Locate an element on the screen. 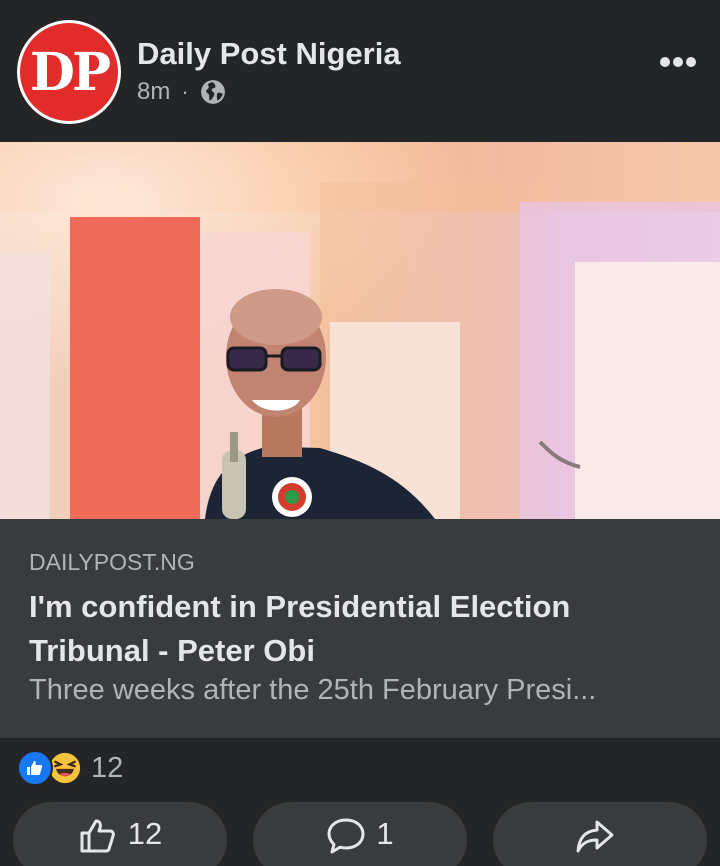 Image resolution: width=720 pixels, height=866 pixels. comment-bubble-icon is located at coordinates (346, 836).